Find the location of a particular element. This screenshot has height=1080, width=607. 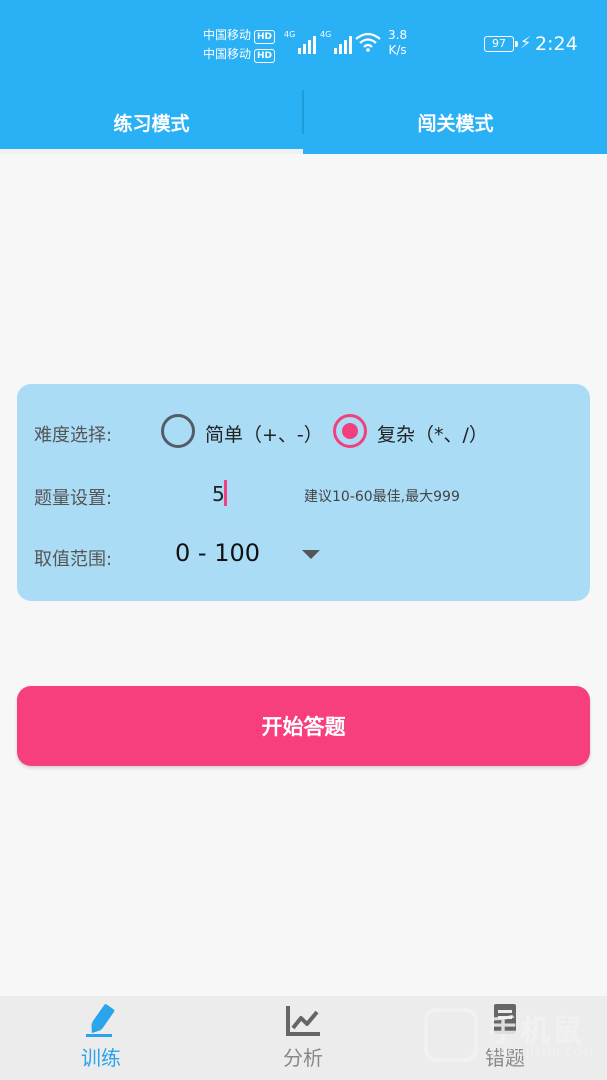

status-bar: 中国移动 HD 中国移动 HD 4G 4G 3.8 K/s 97 ⚡ 2:24 is located at coordinates (303, 45).